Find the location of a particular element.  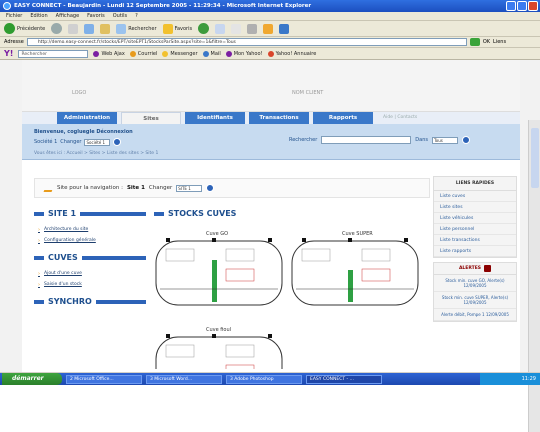

scroll-thumb is located at coordinates (535, 158).